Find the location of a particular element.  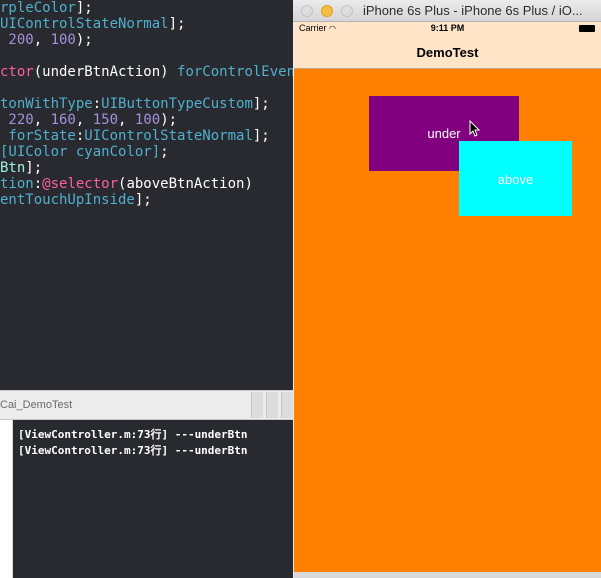

code-token: tion is located at coordinates (17, 184).